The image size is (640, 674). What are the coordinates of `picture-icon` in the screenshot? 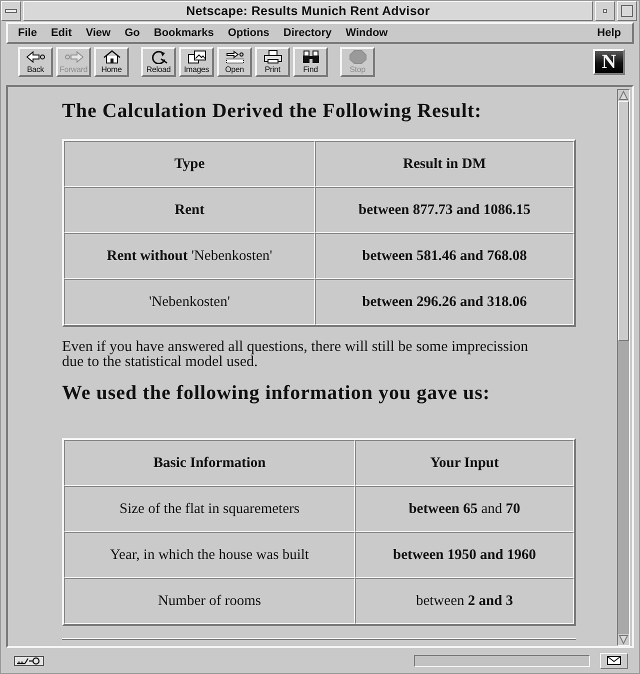 It's located at (196, 57).